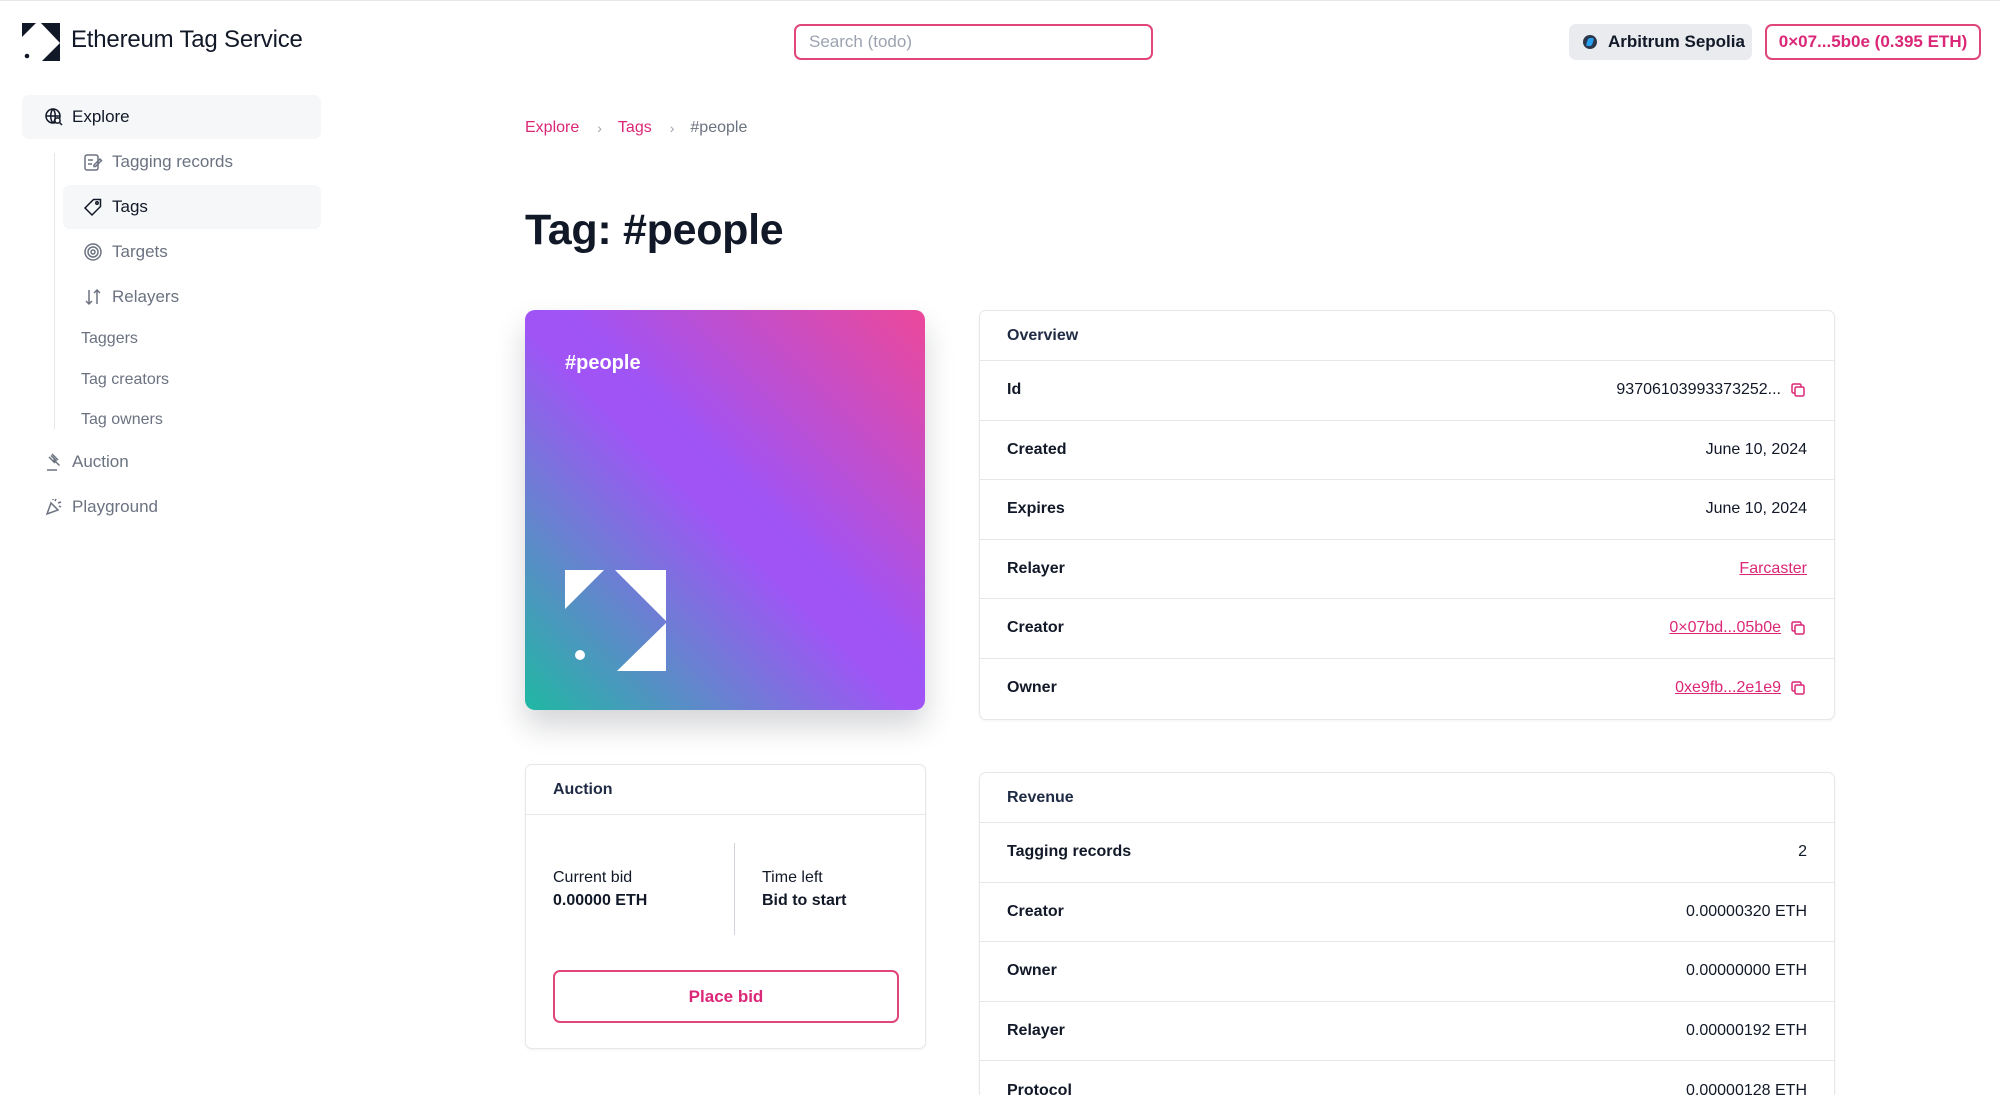  Describe the element at coordinates (192, 252) in the screenshot. I see `sidebar-item-targets: Targets` at that location.